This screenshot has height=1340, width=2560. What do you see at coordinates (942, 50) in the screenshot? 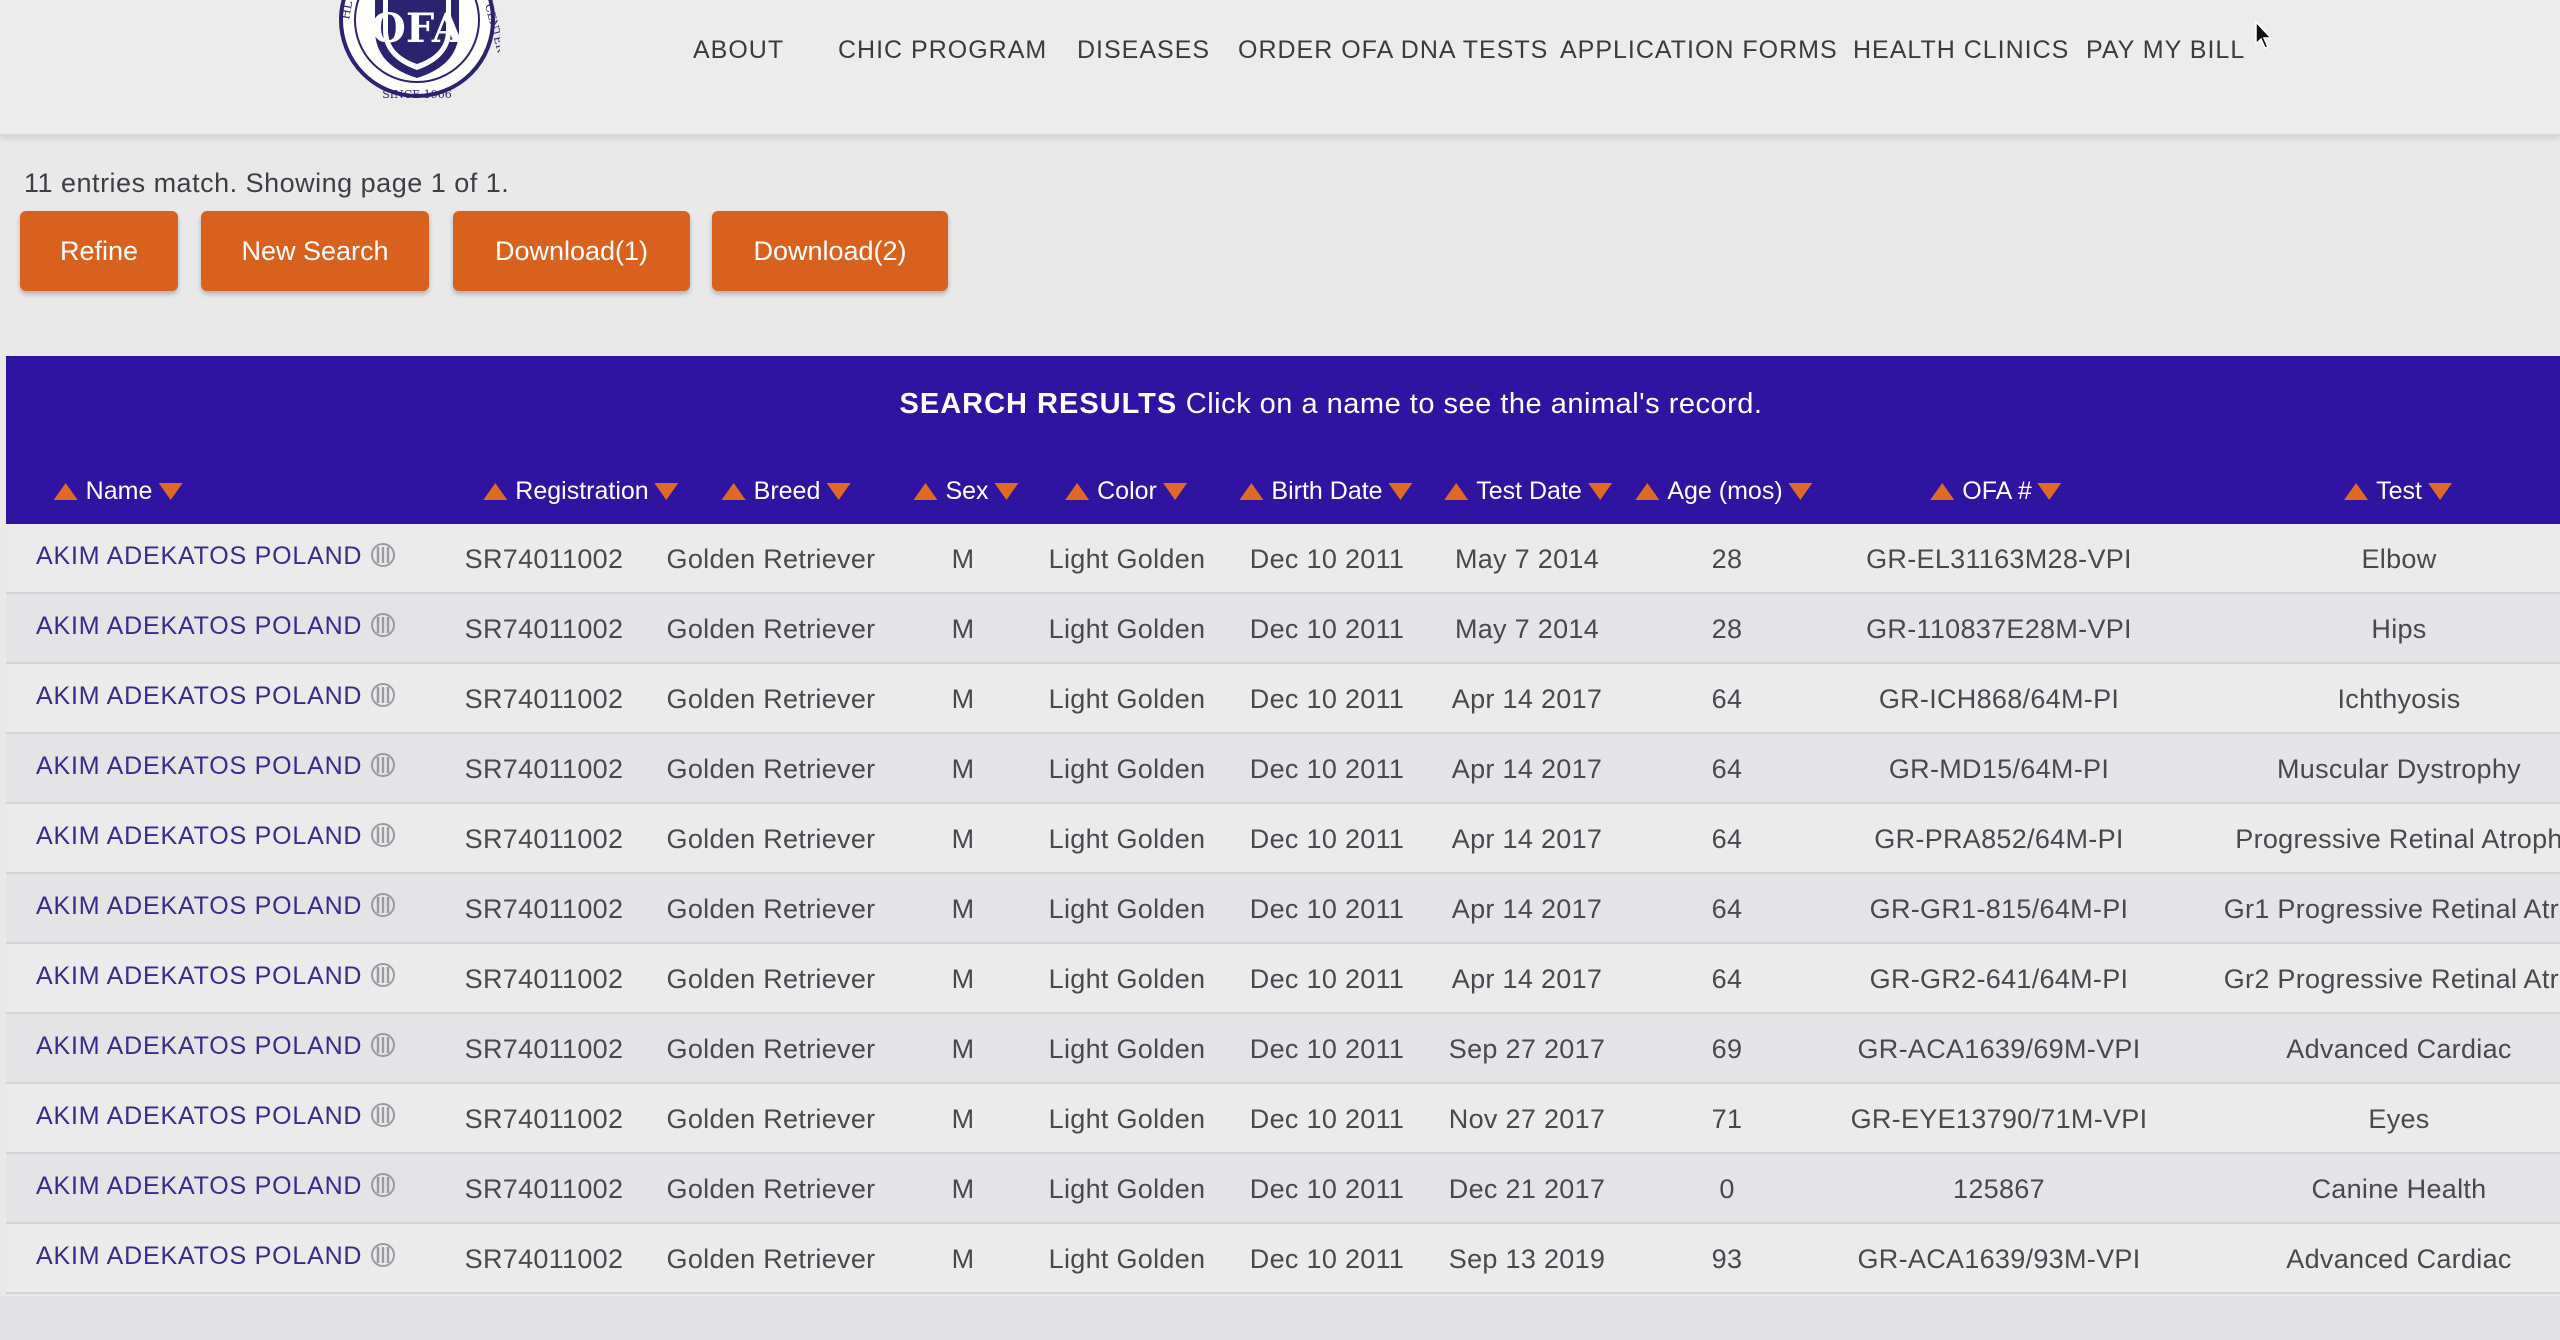
I see `nav-chic-program: CHIC PROGRAM` at bounding box center [942, 50].